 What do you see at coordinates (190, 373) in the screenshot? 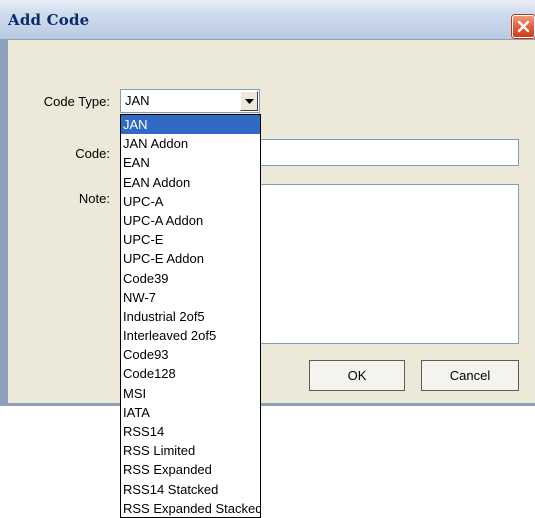
I see `dropdown-option: Code128` at bounding box center [190, 373].